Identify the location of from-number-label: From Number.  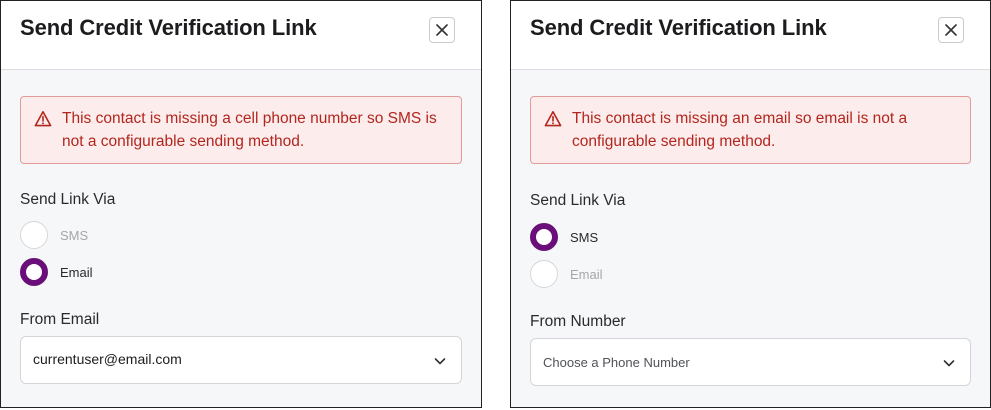
(578, 321).